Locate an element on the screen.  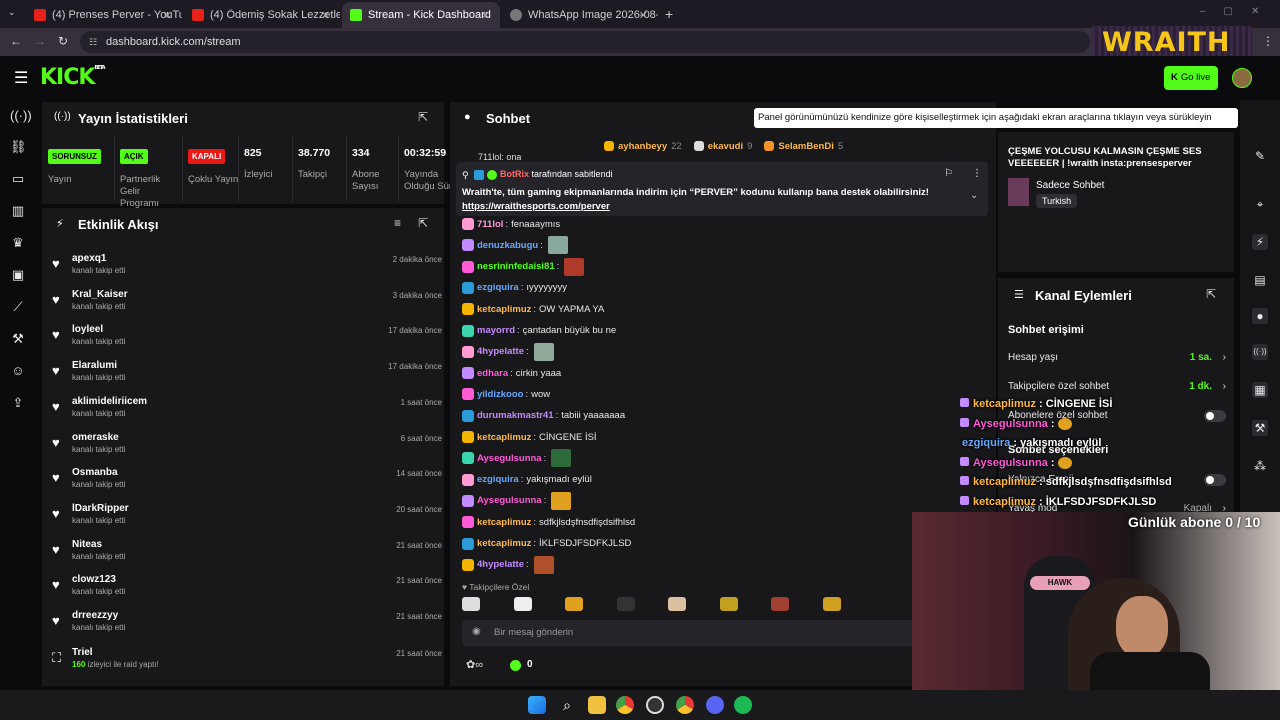
chat-username: nesrininfedaisi81 is located at coordinates (516, 266).